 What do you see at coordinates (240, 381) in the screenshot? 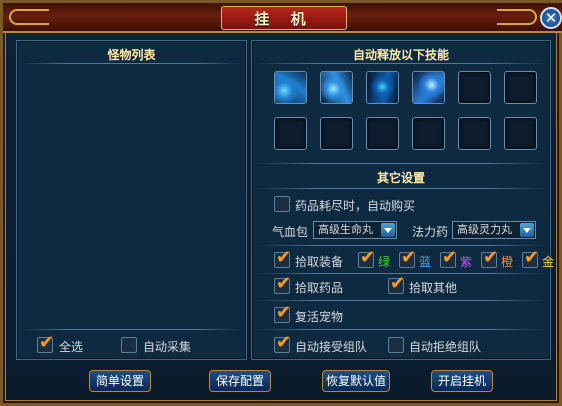
I see `save-config-button: 保存配置` at bounding box center [240, 381].